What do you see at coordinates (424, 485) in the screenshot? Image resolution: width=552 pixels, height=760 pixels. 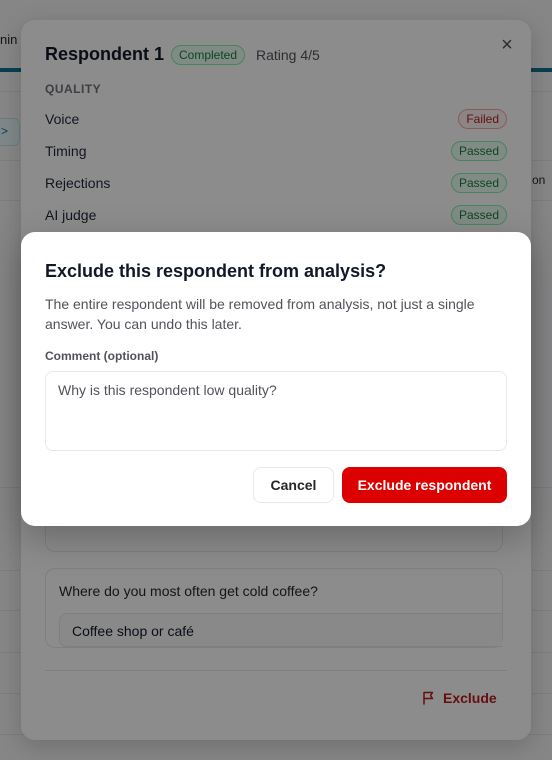 I see `exclude-respondent-button: Exclude respondent` at bounding box center [424, 485].